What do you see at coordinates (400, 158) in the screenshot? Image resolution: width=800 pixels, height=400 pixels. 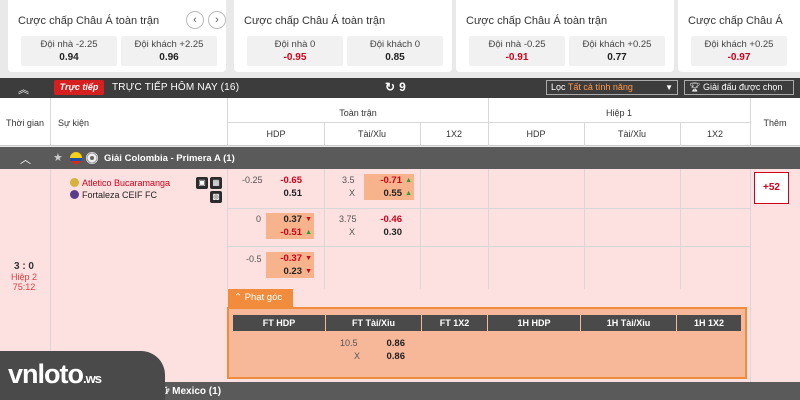 I see `league-row: ︿ ★ Giải Colombia - Primera A (1)` at bounding box center [400, 158].